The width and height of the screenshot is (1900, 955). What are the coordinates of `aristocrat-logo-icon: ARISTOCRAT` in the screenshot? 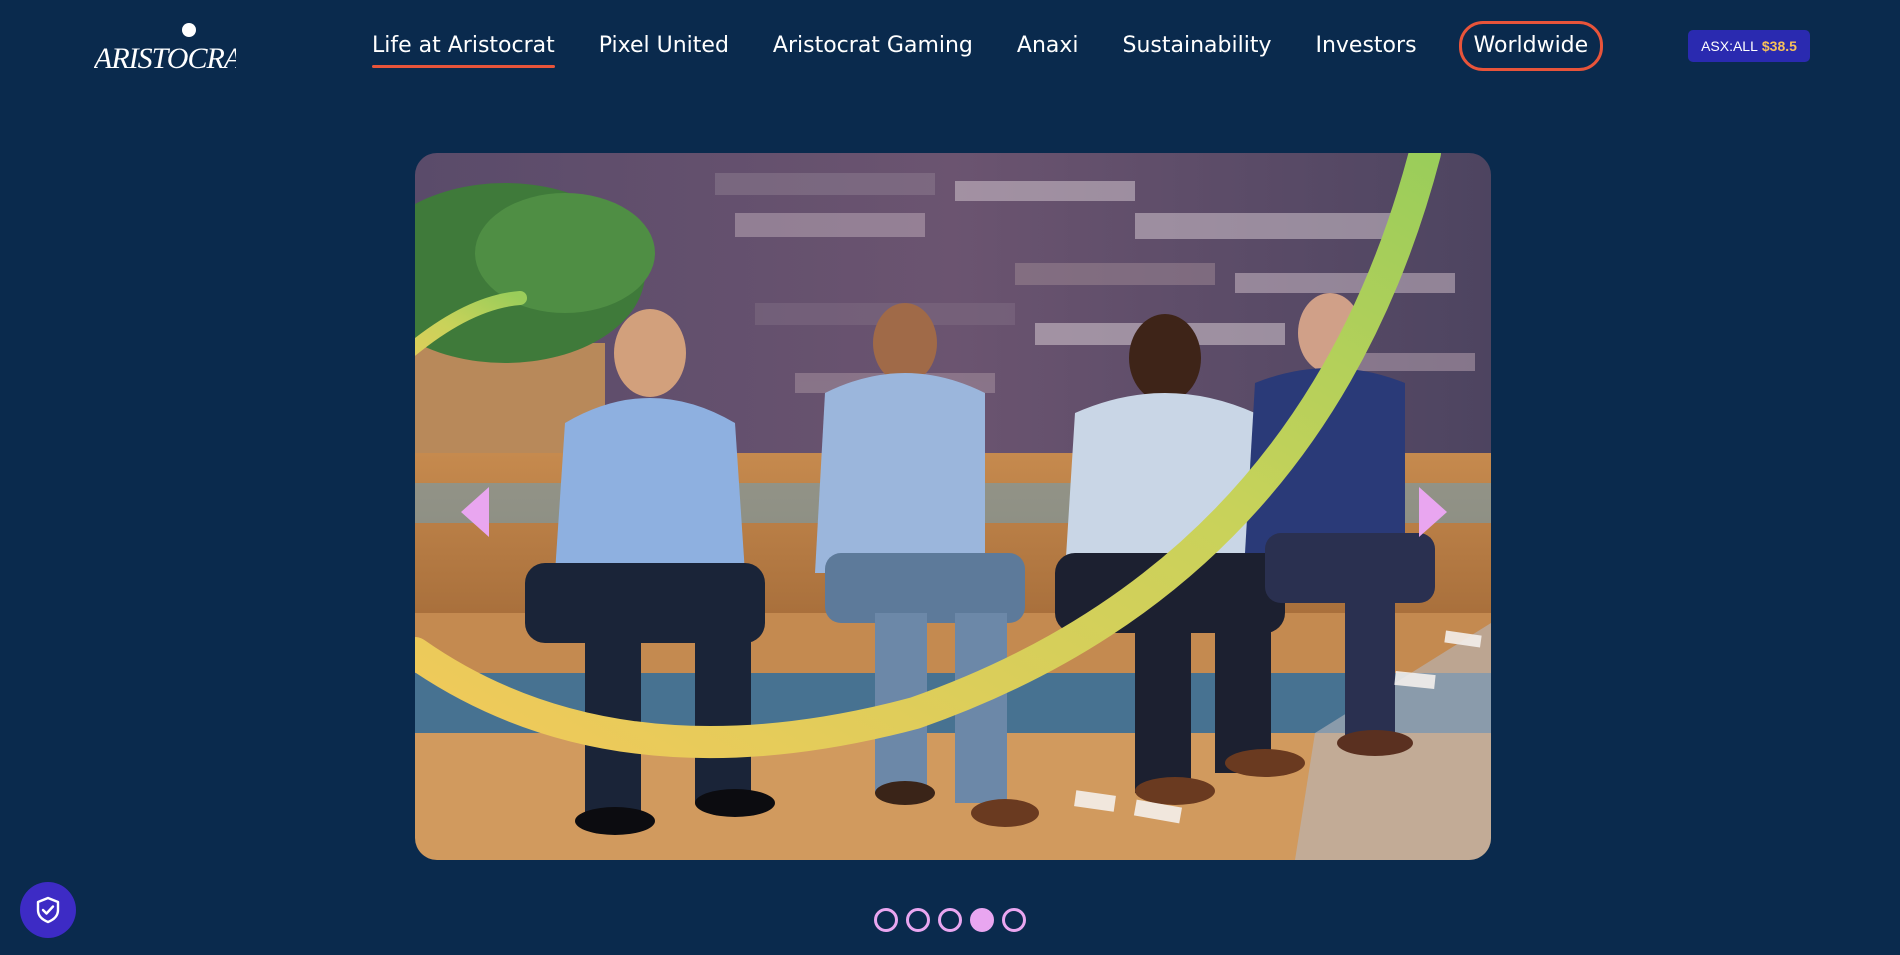 It's located at (165, 47).